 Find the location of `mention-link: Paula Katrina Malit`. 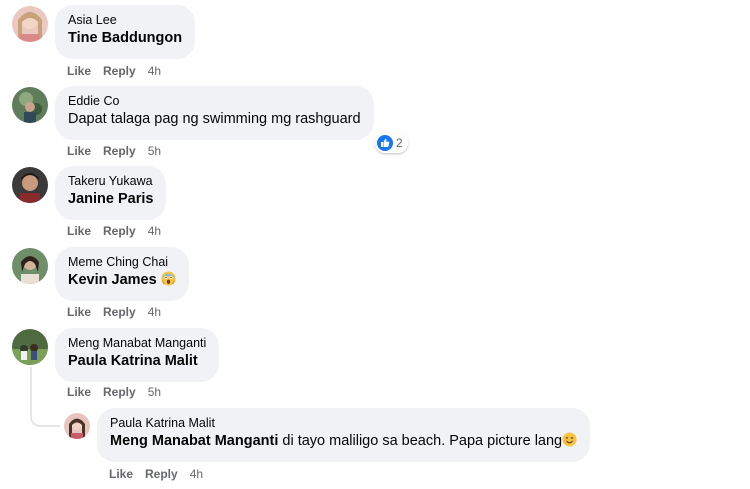

mention-link: Paula Katrina Malit is located at coordinates (133, 361).